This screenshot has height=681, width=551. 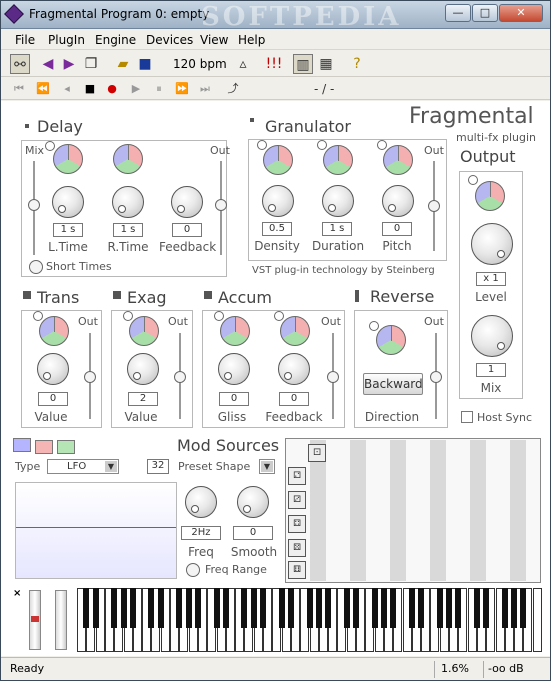 What do you see at coordinates (20, 64) in the screenshot?
I see `link-icon: ⚯` at bounding box center [20, 64].